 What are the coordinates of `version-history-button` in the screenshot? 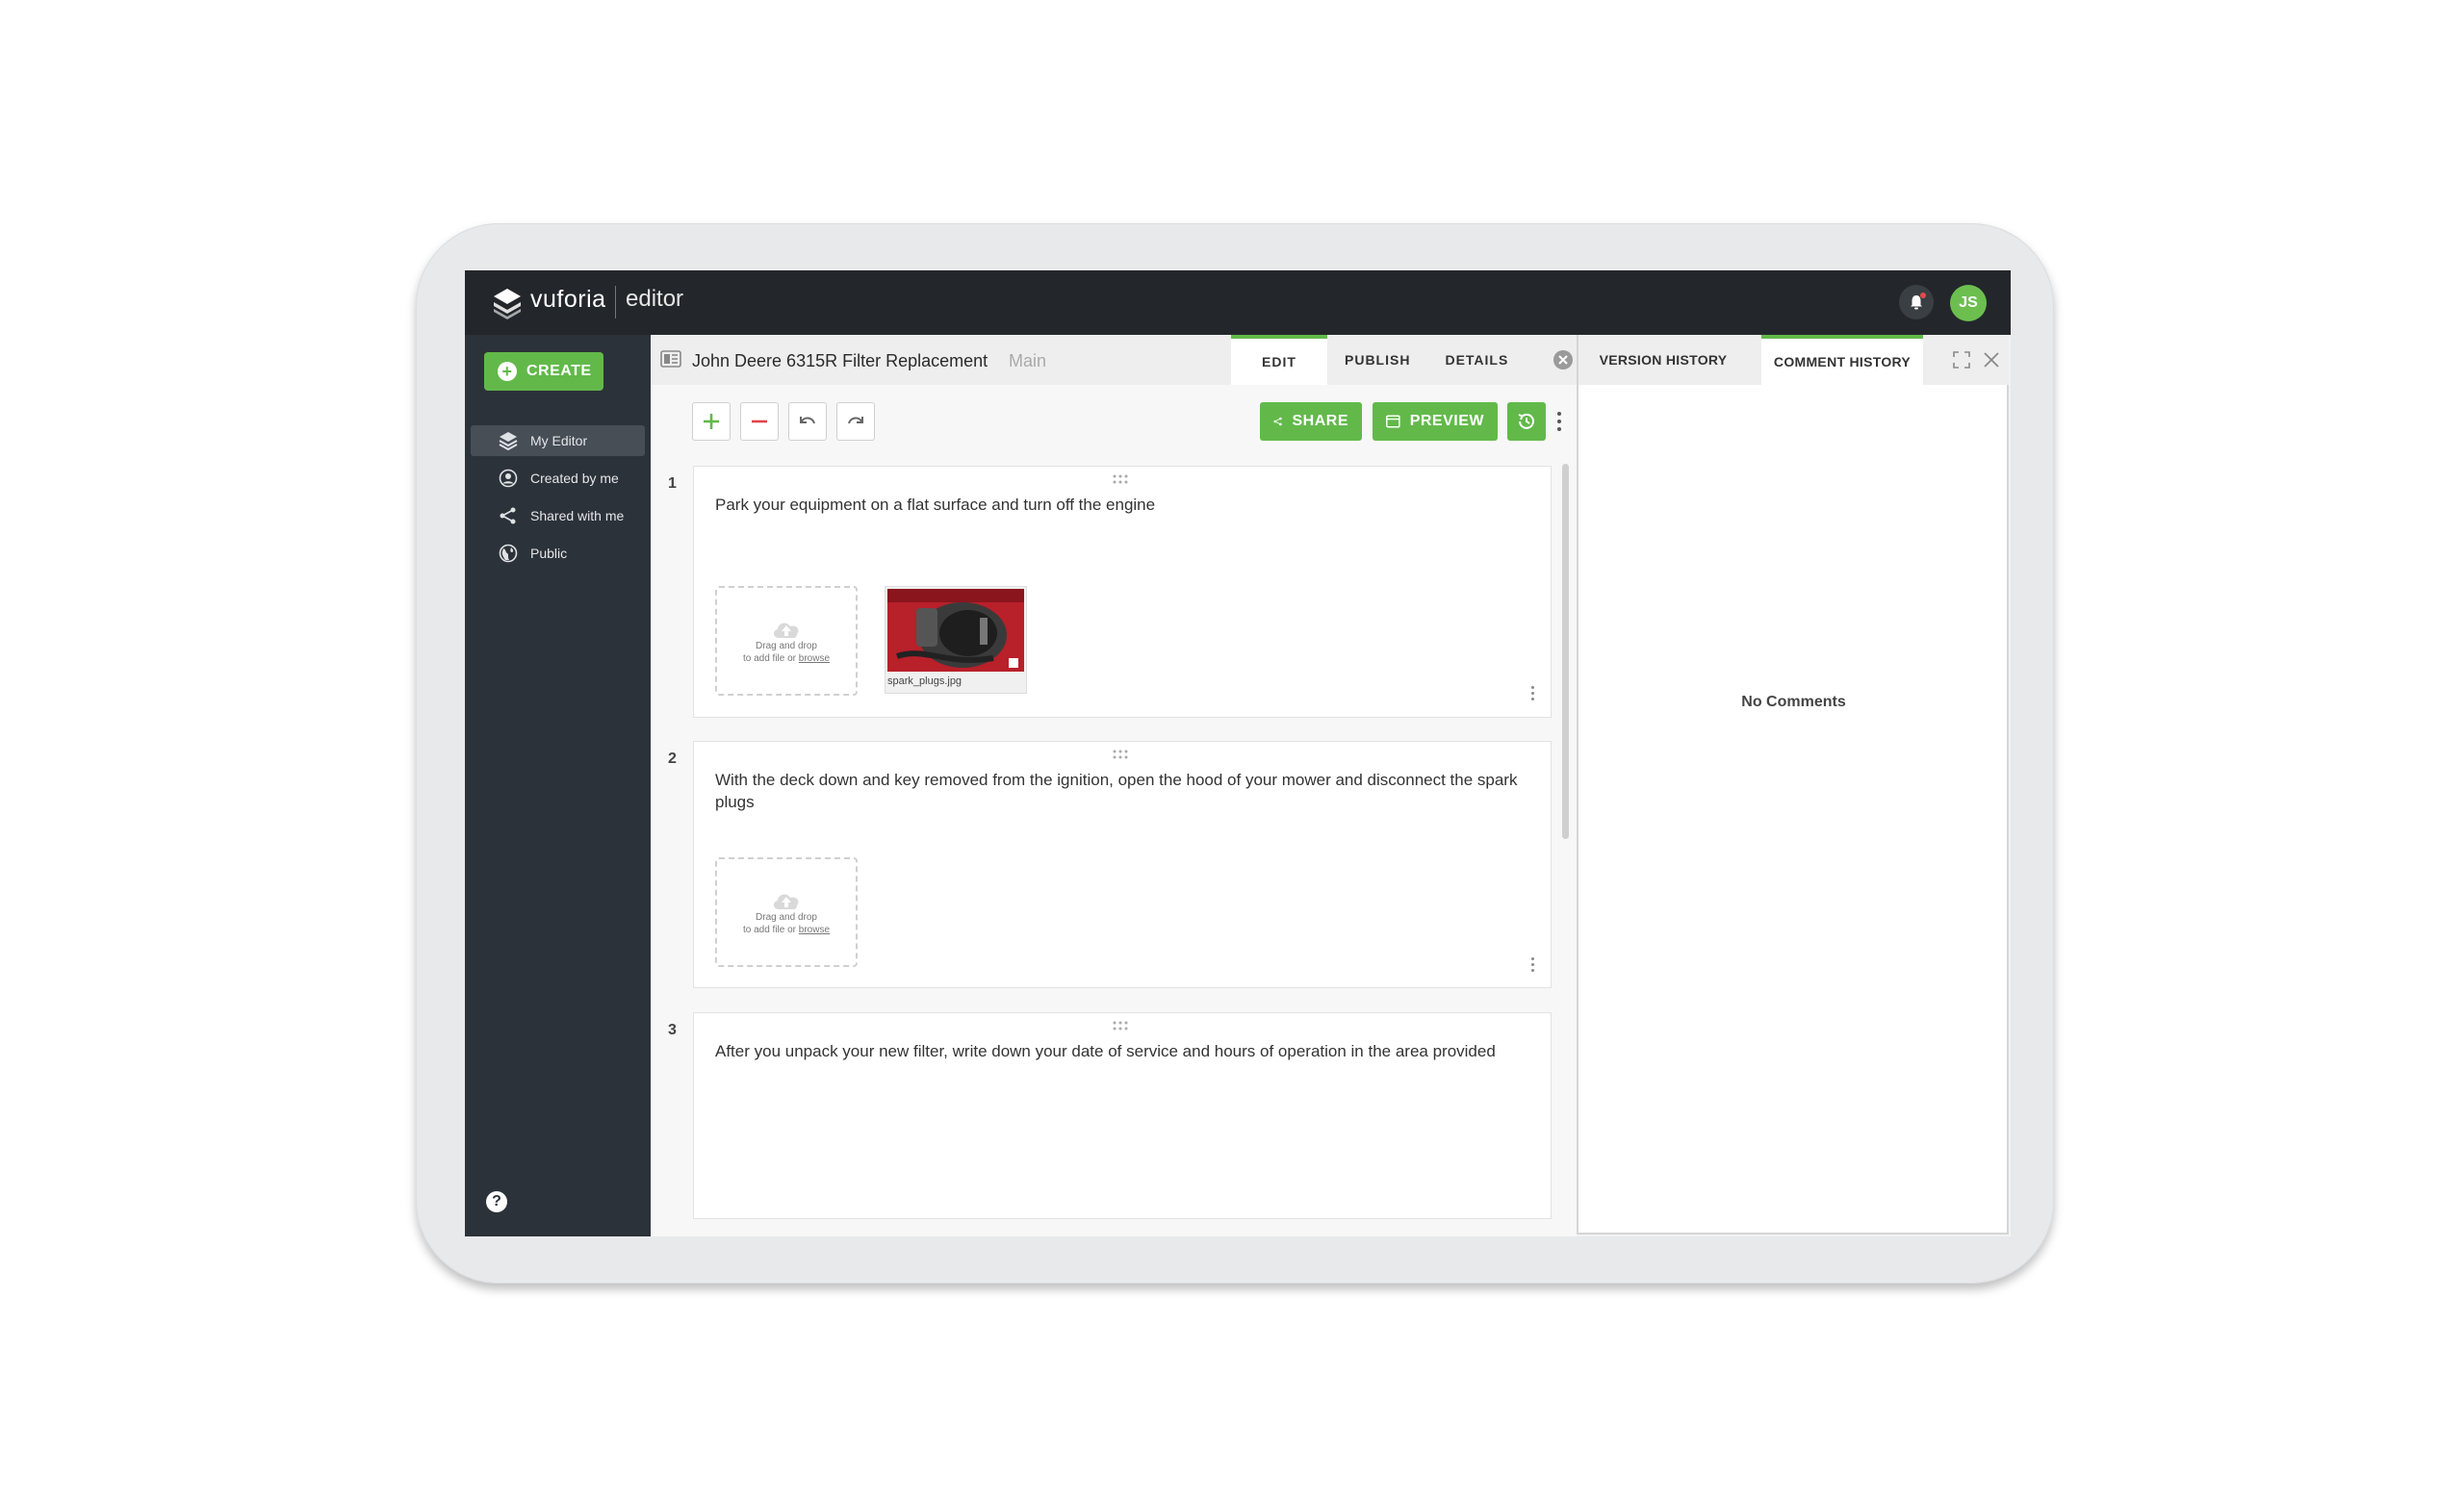 It's located at (1526, 422).